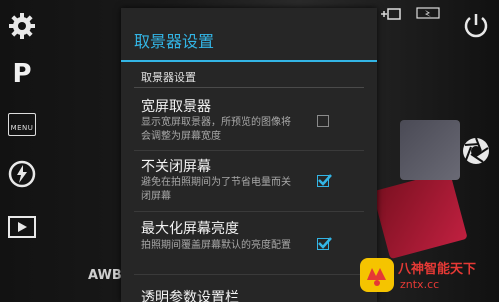 Image resolution: width=499 pixels, height=302 pixels. I want to click on pref-title: 宽屏取景器, so click(176, 107).